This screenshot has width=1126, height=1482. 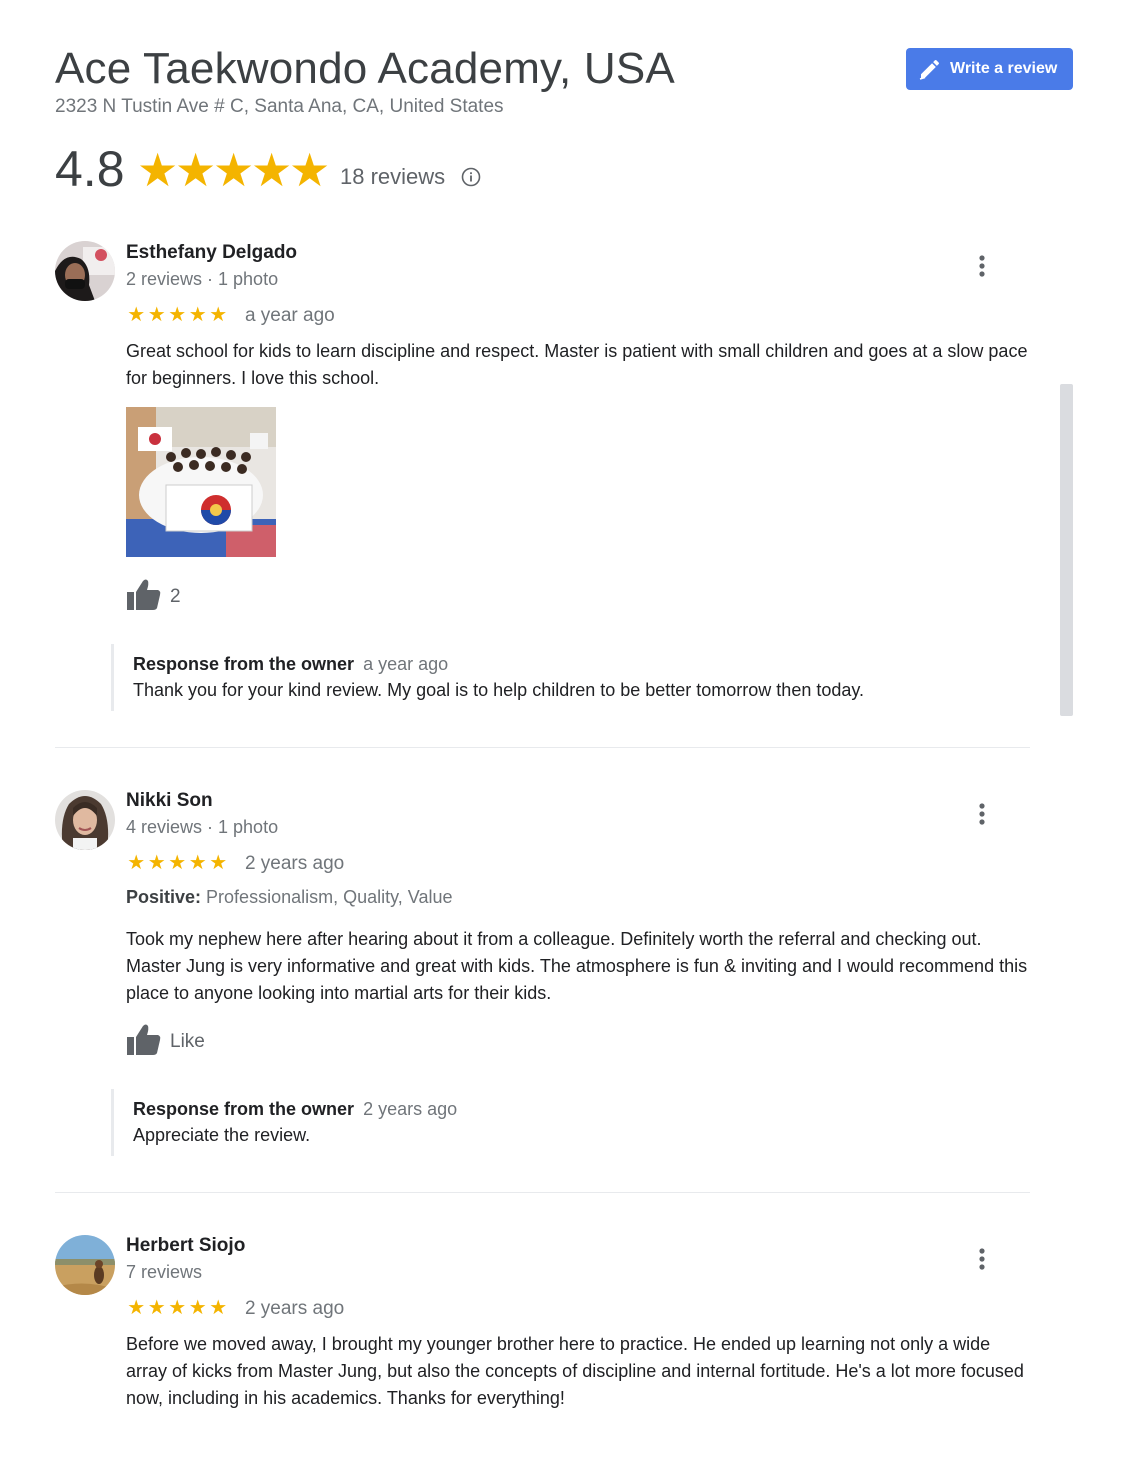 I want to click on reviewer-name: Herbert Siojo, so click(x=185, y=1246).